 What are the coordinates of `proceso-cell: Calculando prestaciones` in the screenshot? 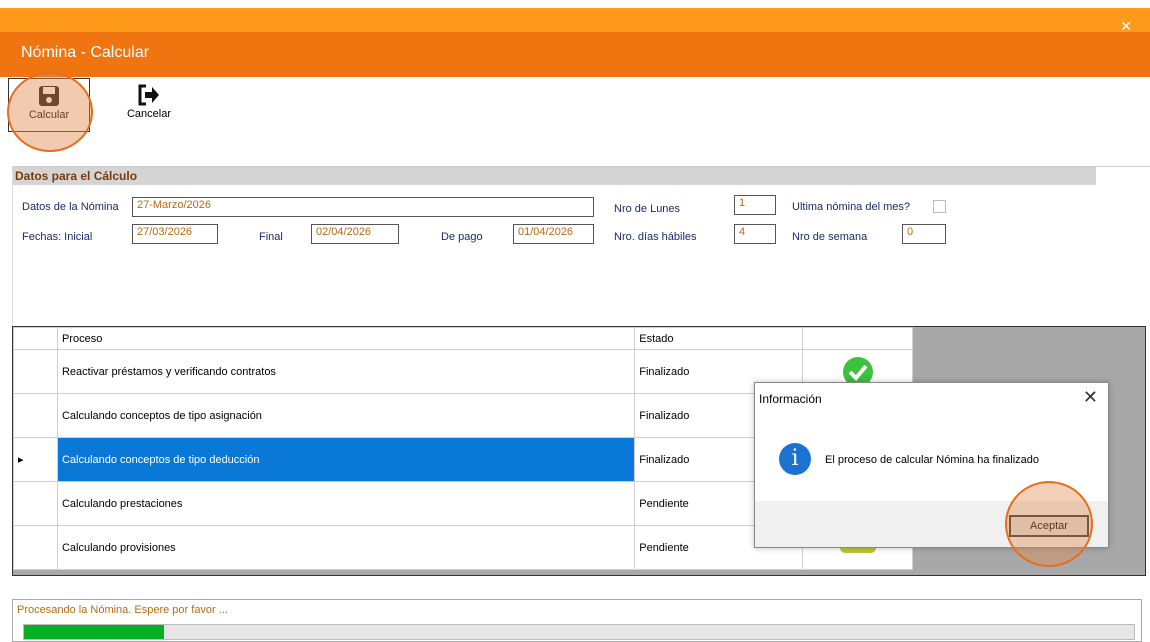 It's located at (346, 503).